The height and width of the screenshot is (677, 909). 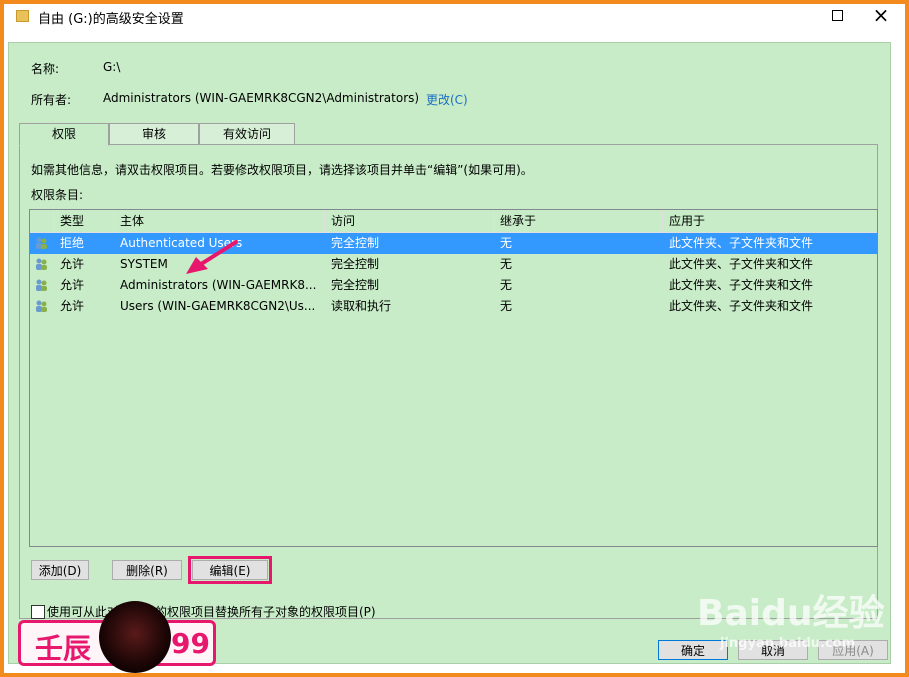 What do you see at coordinates (770, 221) in the screenshot?
I see `column-applies: 应用于` at bounding box center [770, 221].